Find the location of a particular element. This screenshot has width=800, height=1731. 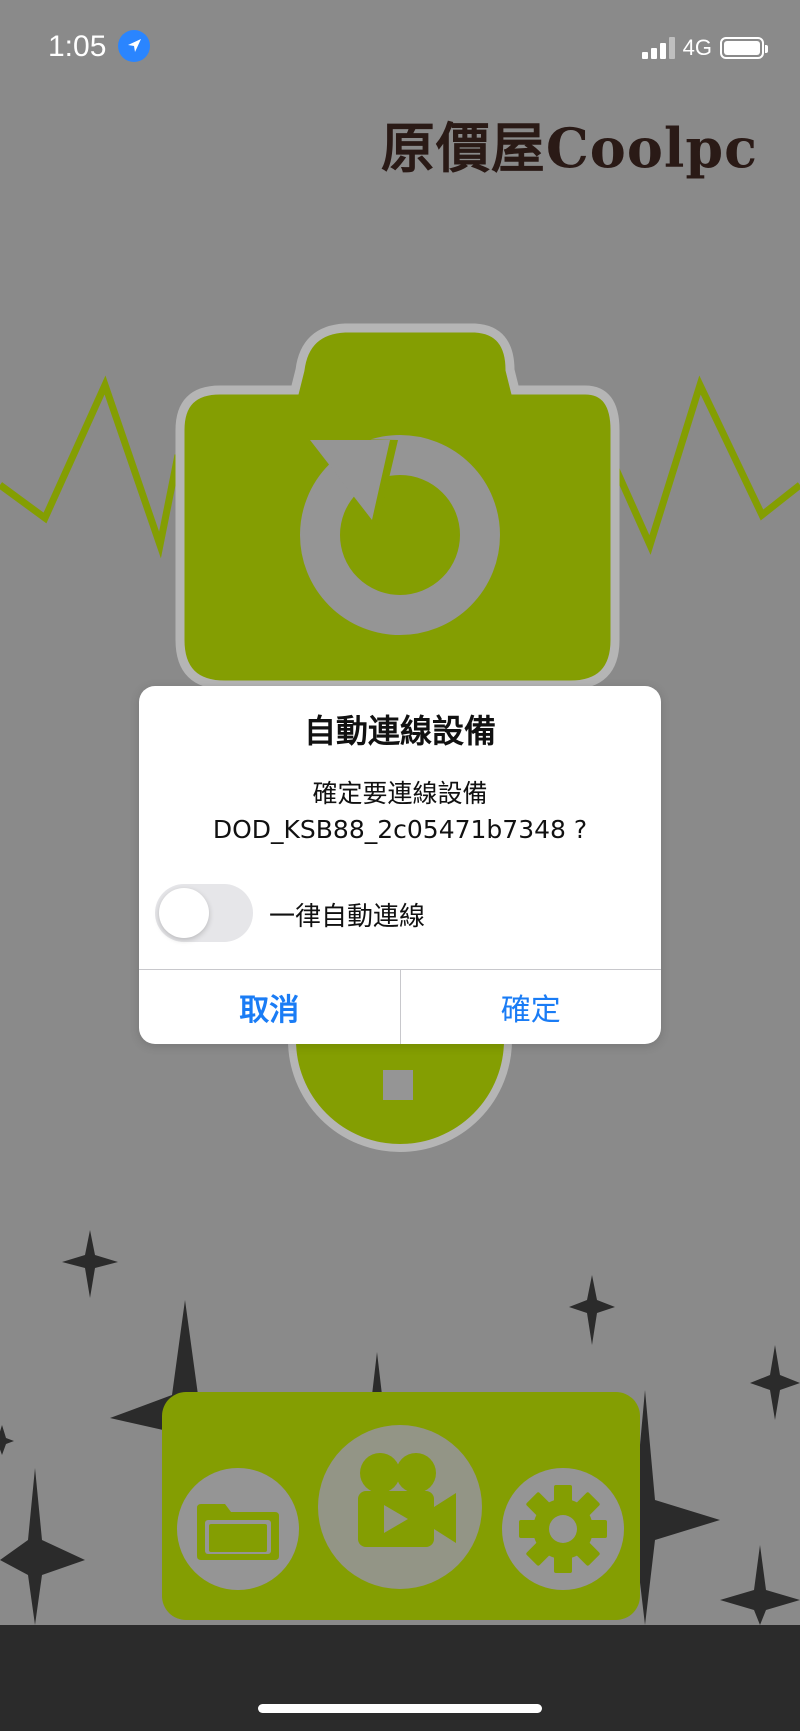

settings-icon is located at coordinates (563, 1529).